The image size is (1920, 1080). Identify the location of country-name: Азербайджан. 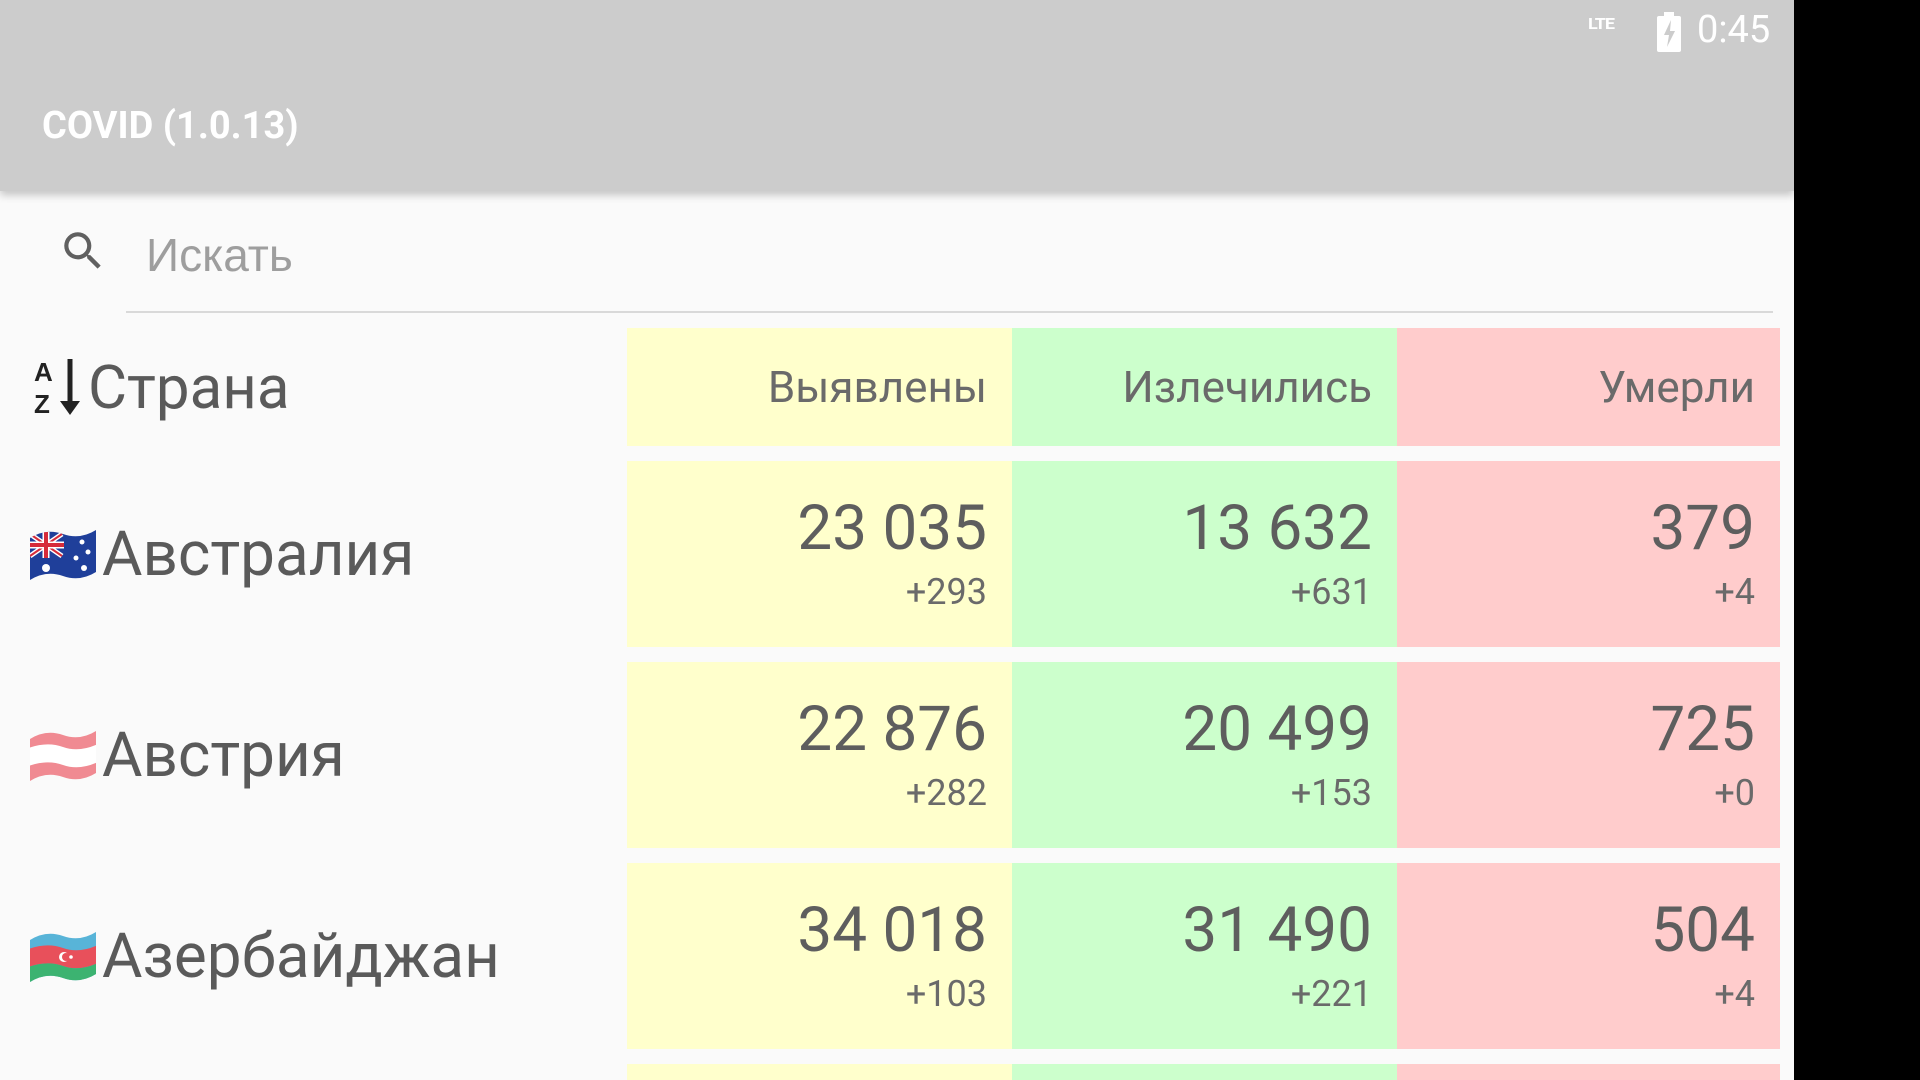
(301, 956).